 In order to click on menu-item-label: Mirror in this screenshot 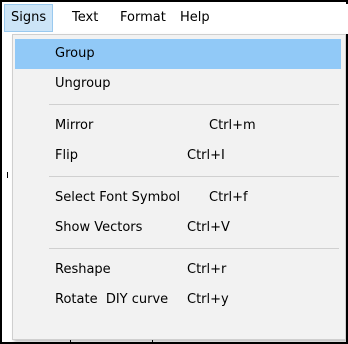, I will do `click(74, 125)`.